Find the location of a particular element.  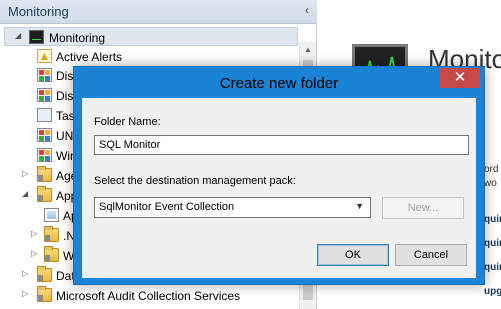

tree-item-label: Monitoring is located at coordinates (77, 38).